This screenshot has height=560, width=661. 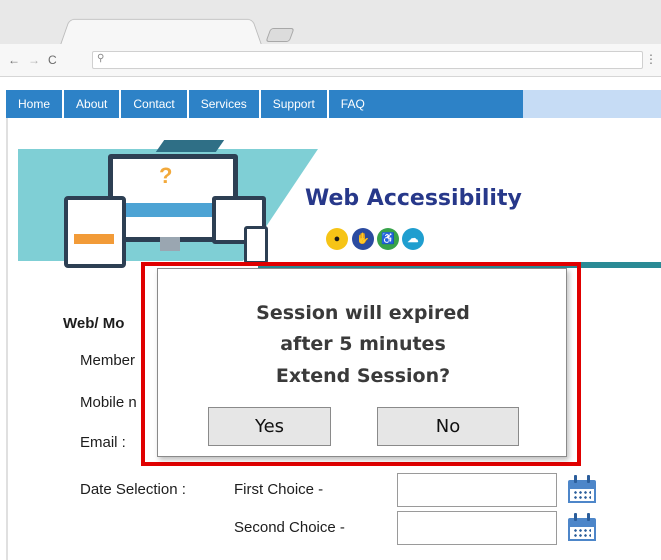 I want to click on nav-menu: Home About Contact Services Support FAQ, so click(x=264, y=104).